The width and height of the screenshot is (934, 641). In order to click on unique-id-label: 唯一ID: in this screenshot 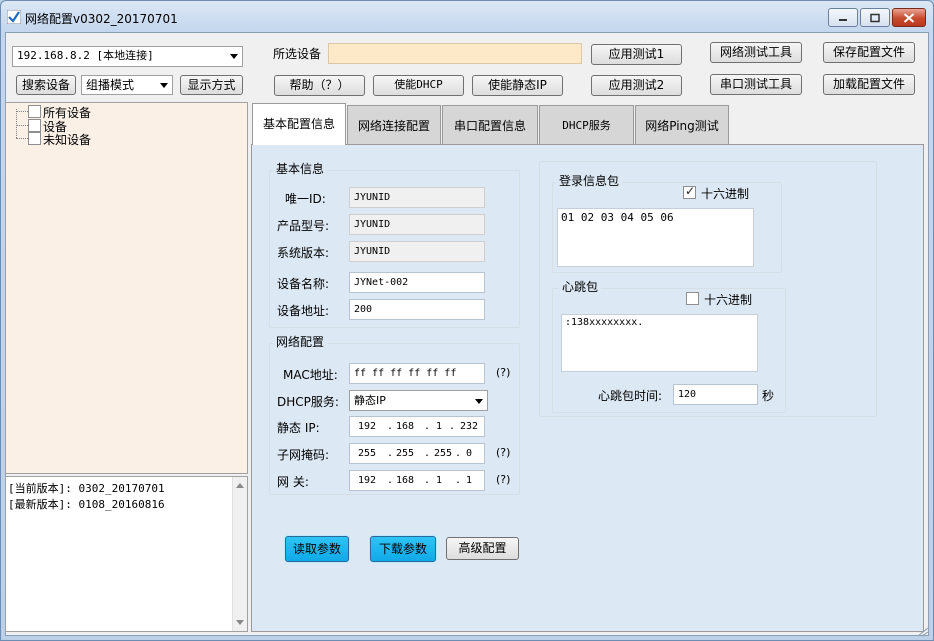, I will do `click(305, 199)`.